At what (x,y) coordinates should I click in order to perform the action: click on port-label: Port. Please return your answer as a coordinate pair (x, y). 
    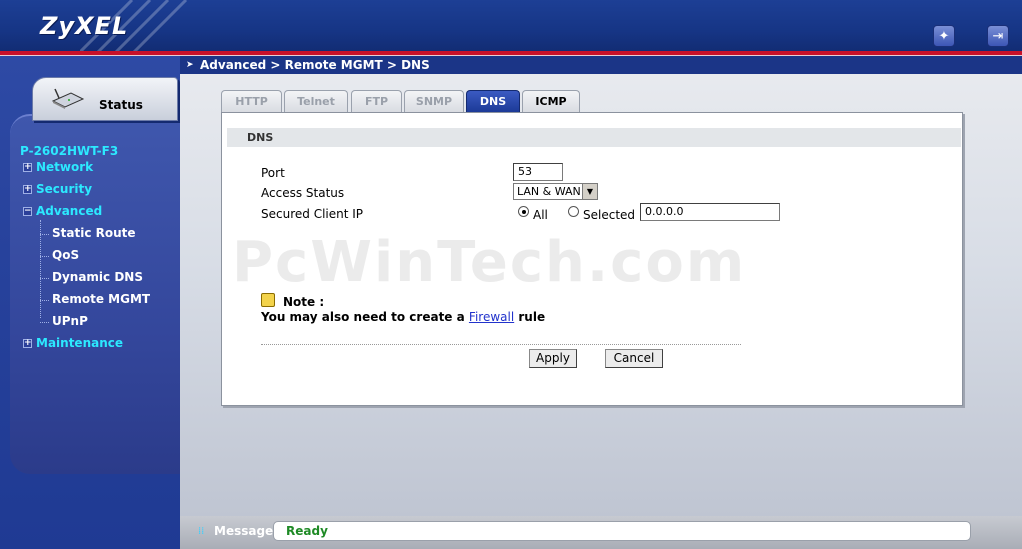
    Looking at the image, I should click on (273, 173).